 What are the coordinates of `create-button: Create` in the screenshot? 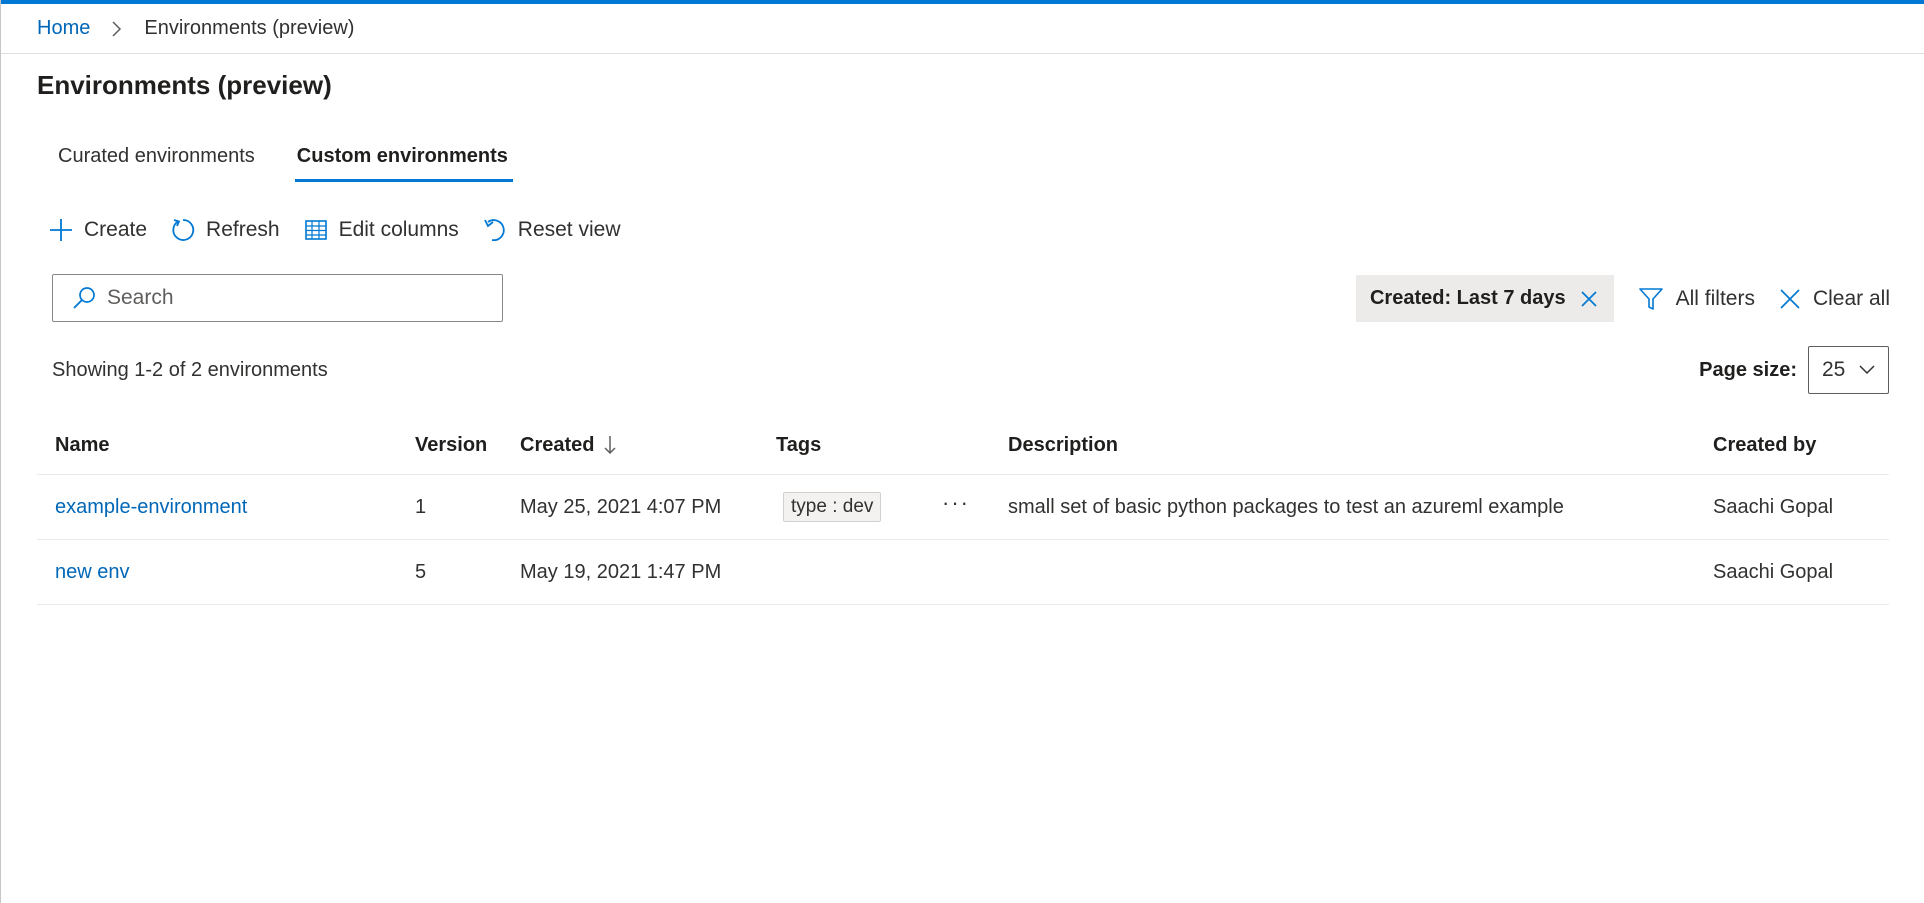 It's located at (97, 230).